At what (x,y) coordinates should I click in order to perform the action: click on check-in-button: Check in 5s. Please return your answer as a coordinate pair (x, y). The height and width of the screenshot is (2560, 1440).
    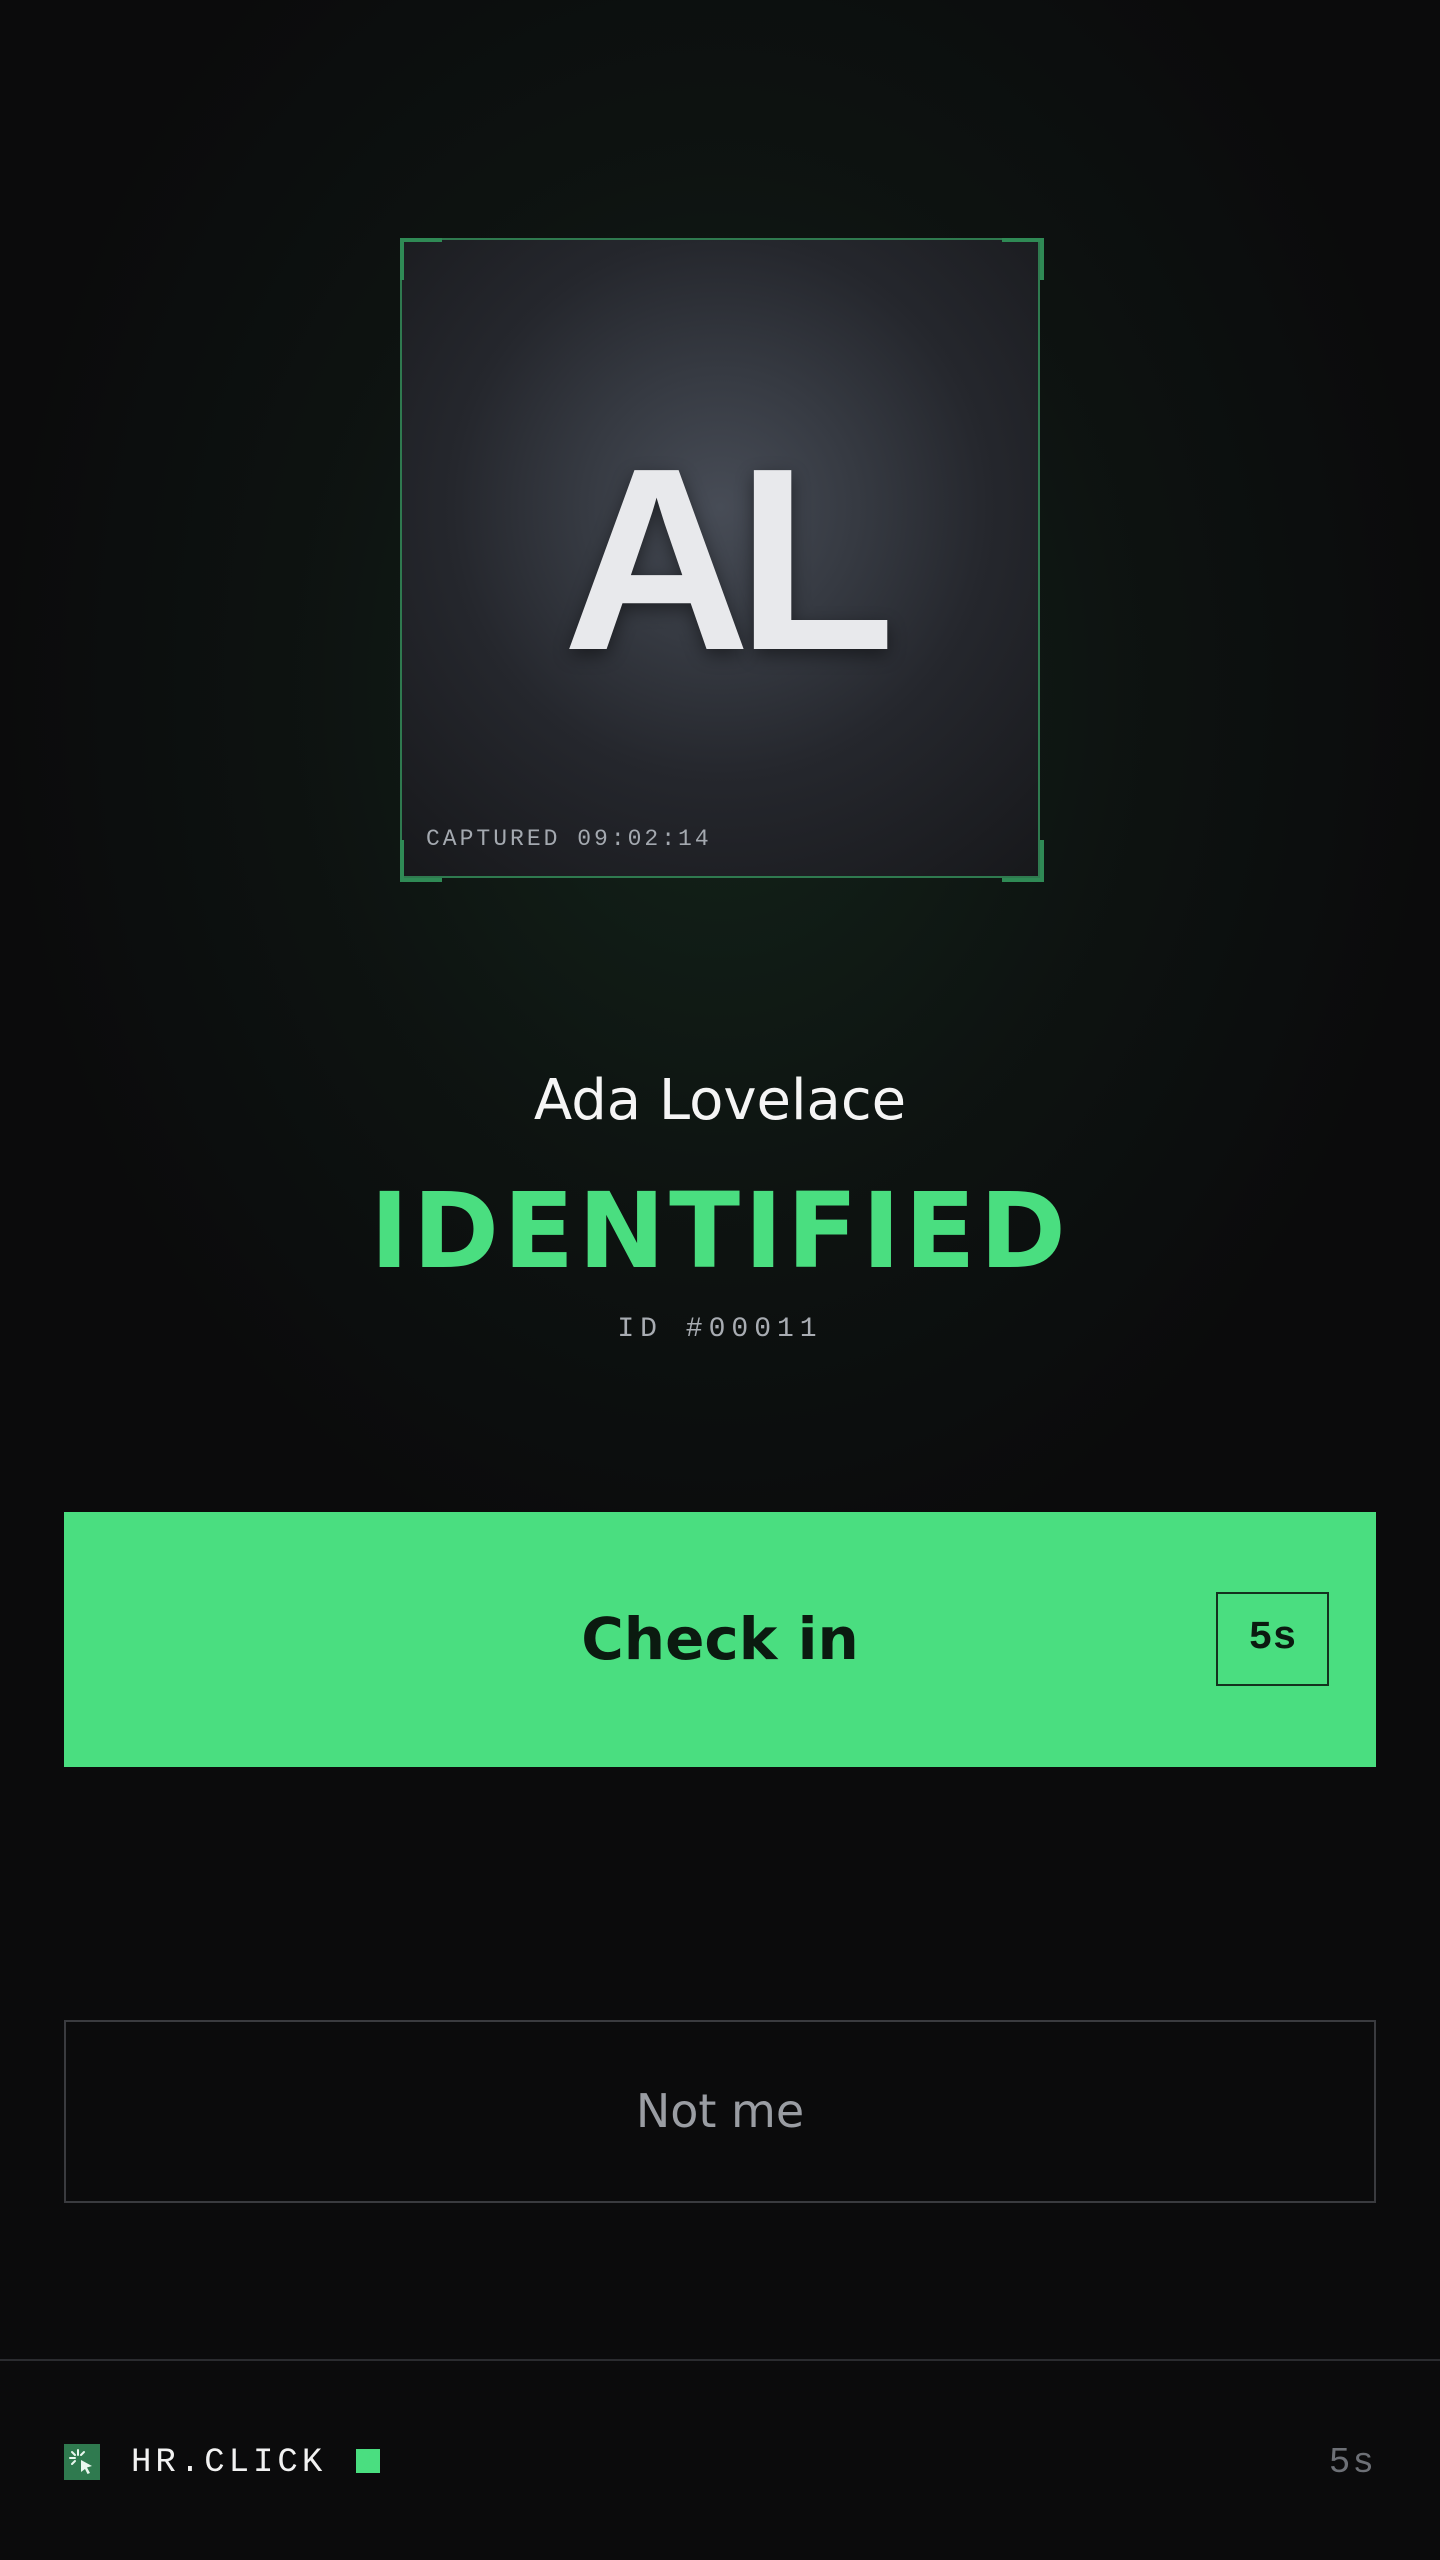
    Looking at the image, I should click on (720, 1639).